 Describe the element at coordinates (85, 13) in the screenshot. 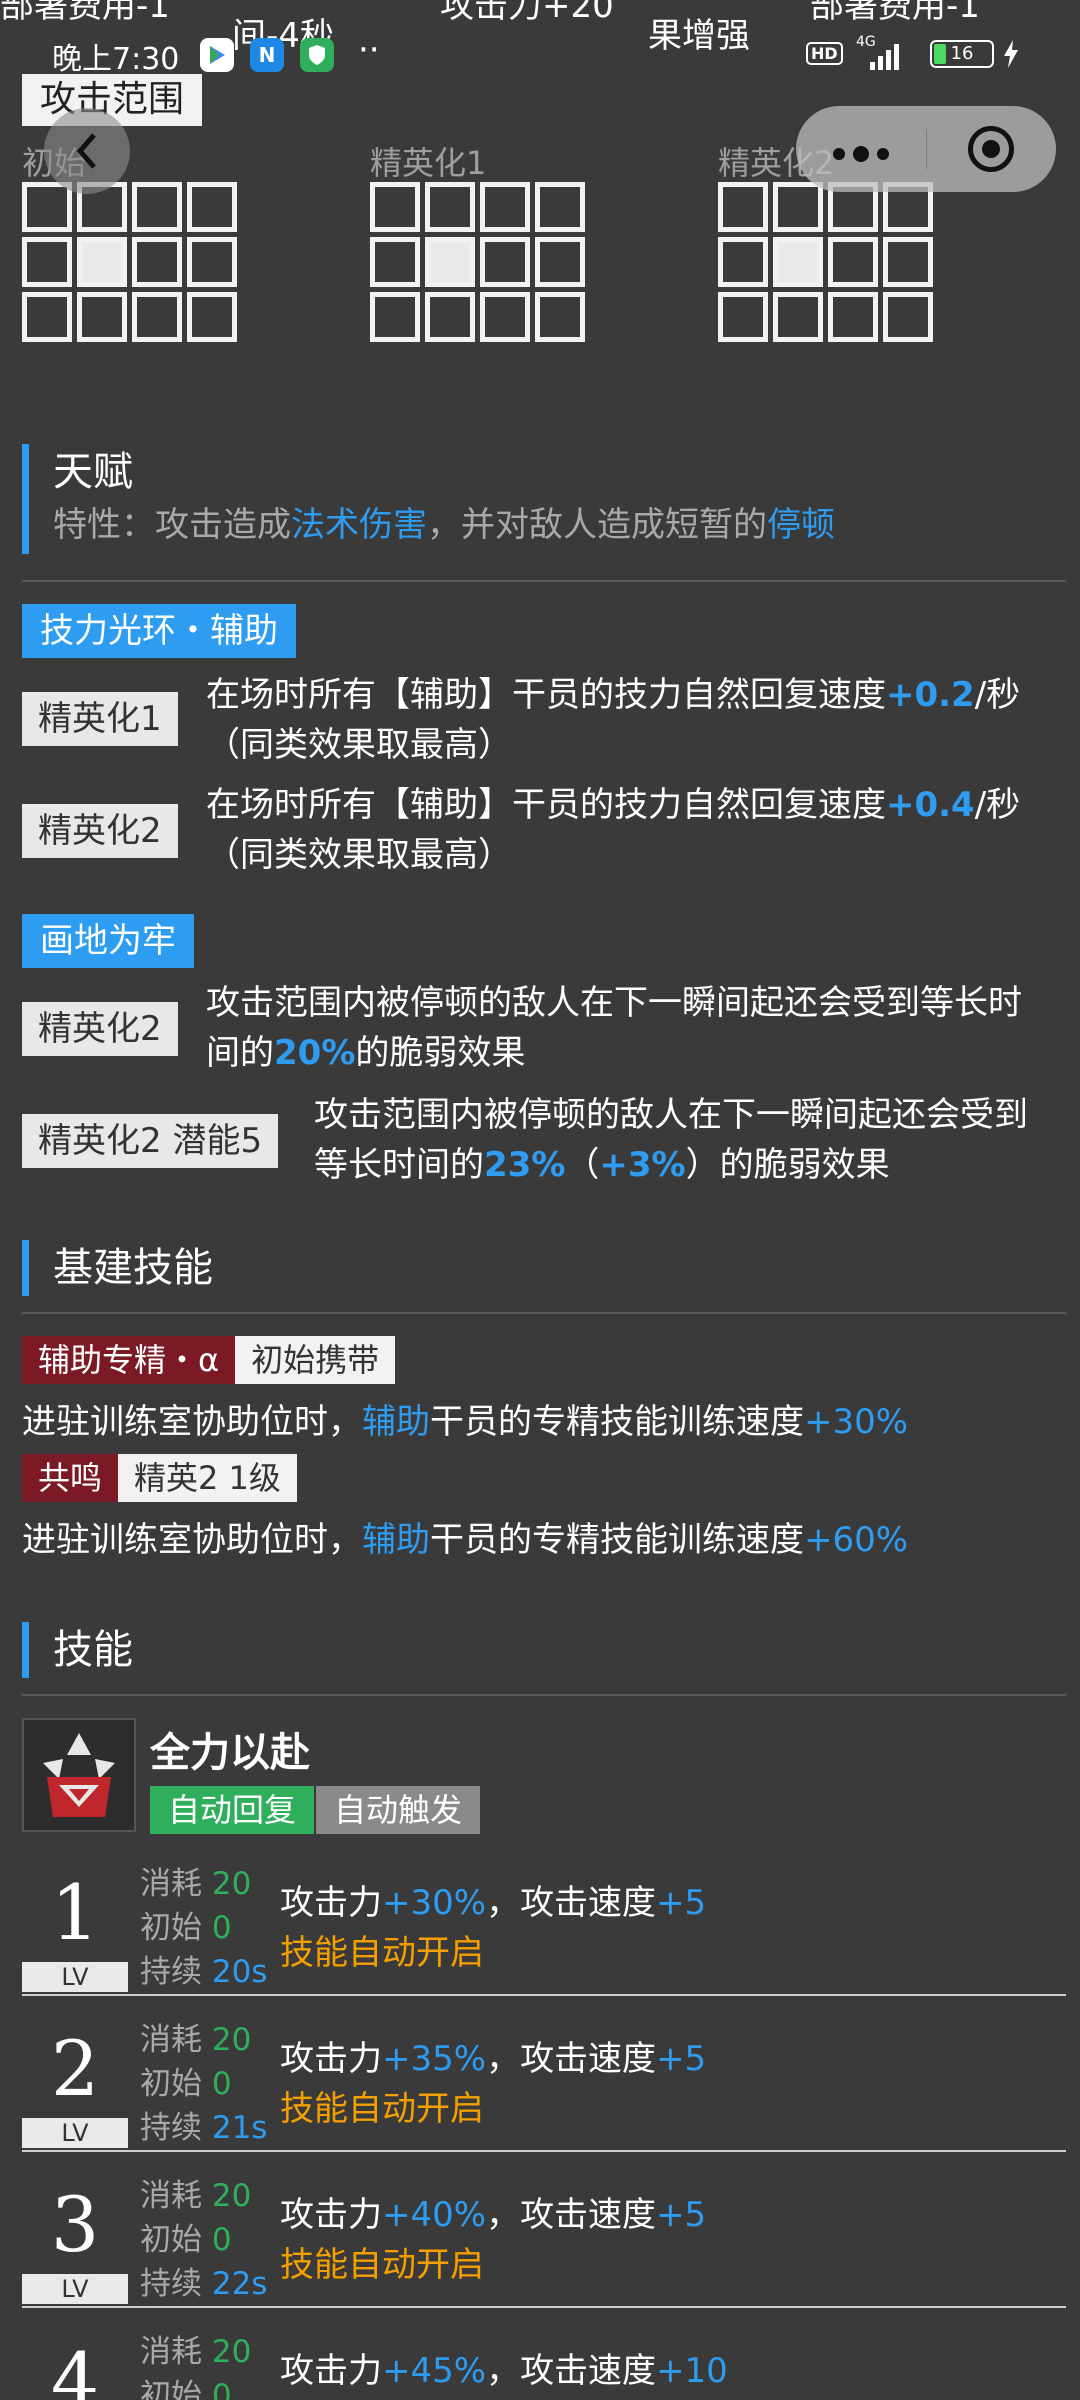

I see `cut-text-1: 部署费用-1` at that location.